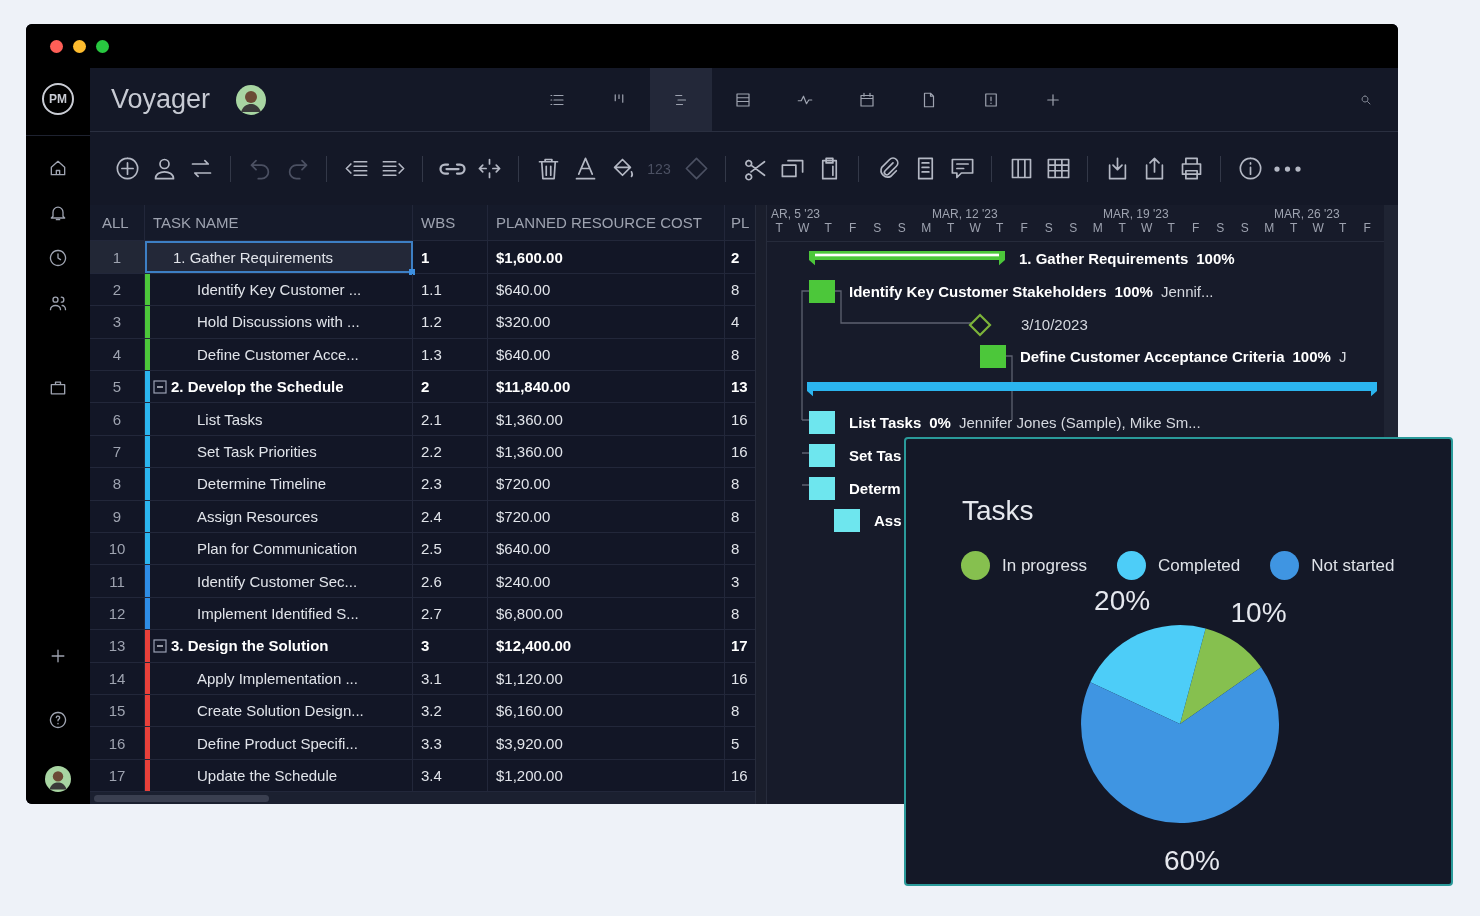 This screenshot has height=916, width=1480. Describe the element at coordinates (1122, 600) in the screenshot. I see `value-label: 20%` at that location.